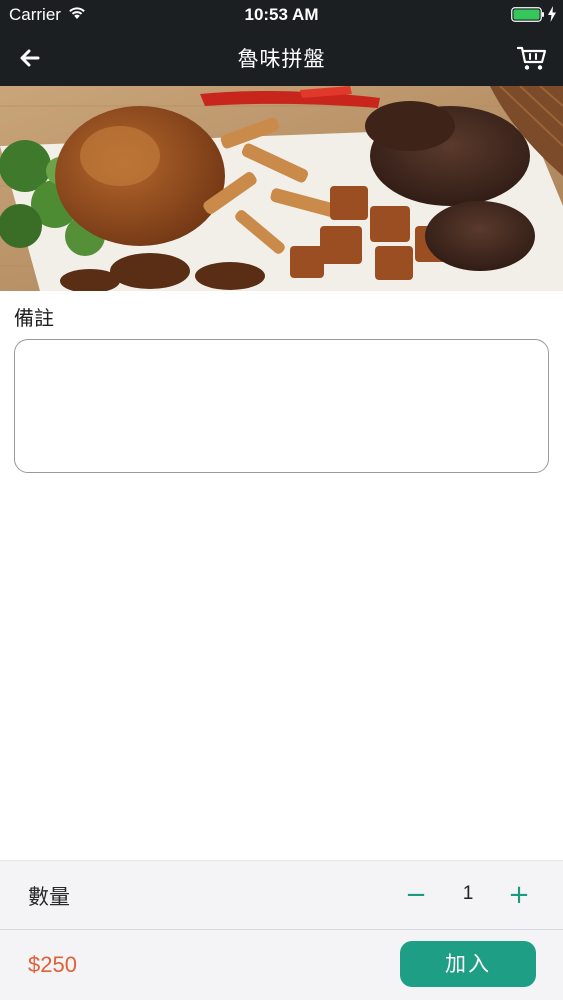 This screenshot has height=1000, width=563. I want to click on quantity-label: 數量, so click(49, 897).